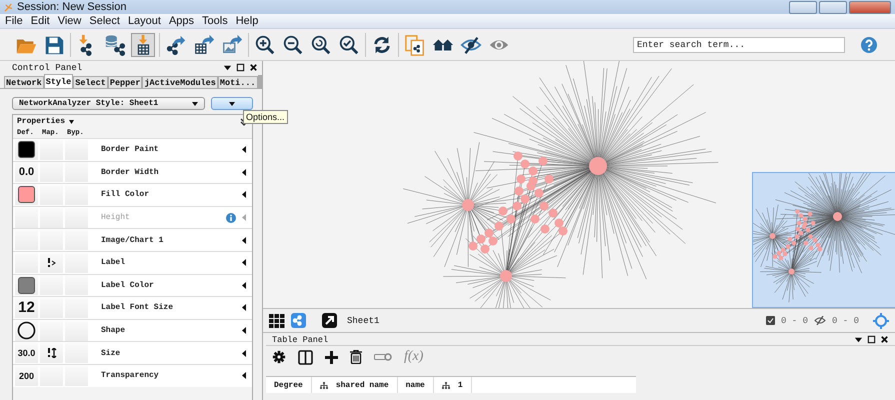  I want to click on menu-item: Help, so click(247, 21).